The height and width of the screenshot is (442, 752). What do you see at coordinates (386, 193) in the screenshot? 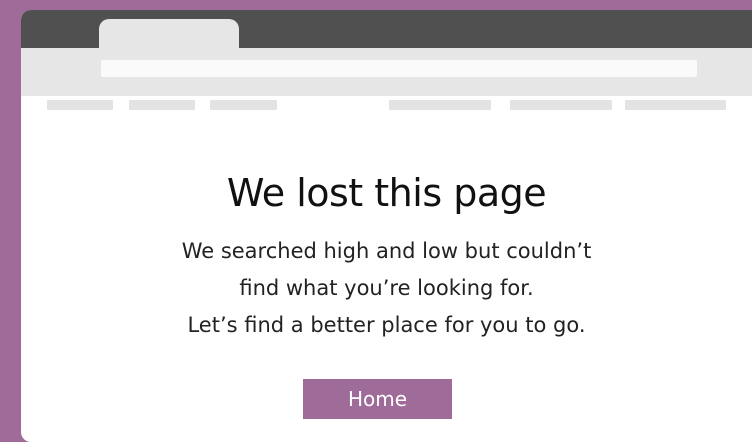
I see `page-title: We lost this page` at bounding box center [386, 193].